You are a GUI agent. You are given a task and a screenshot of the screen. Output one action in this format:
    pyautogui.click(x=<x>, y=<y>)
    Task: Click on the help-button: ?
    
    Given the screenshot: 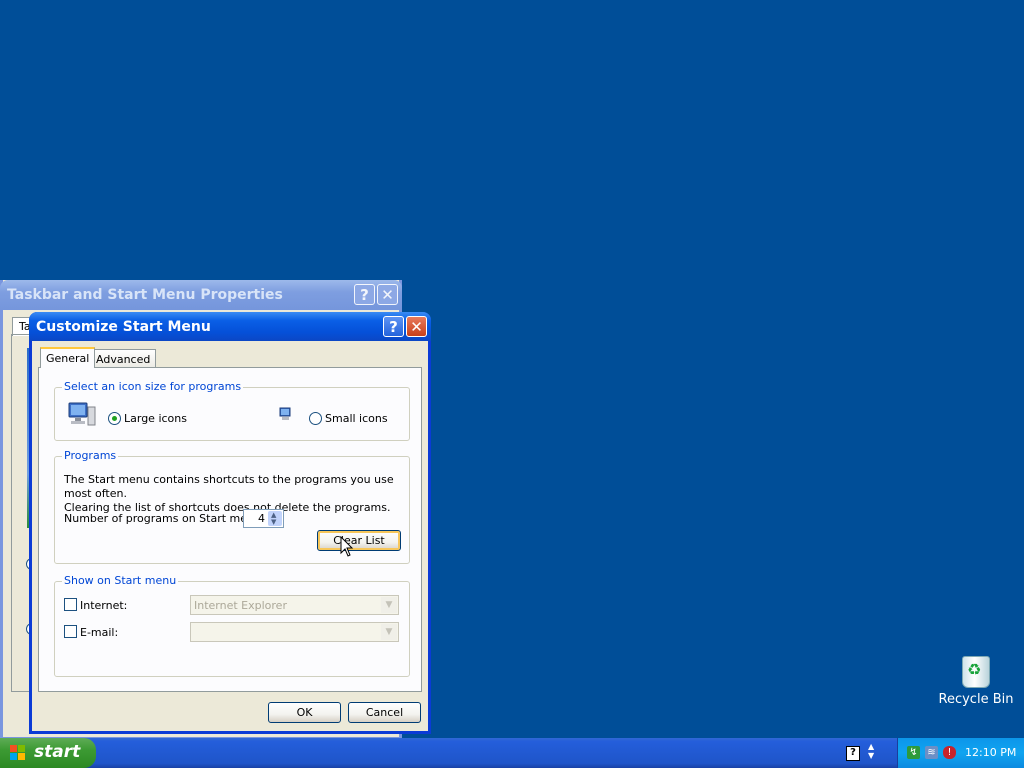 What is the action you would take?
    pyautogui.click(x=393, y=326)
    